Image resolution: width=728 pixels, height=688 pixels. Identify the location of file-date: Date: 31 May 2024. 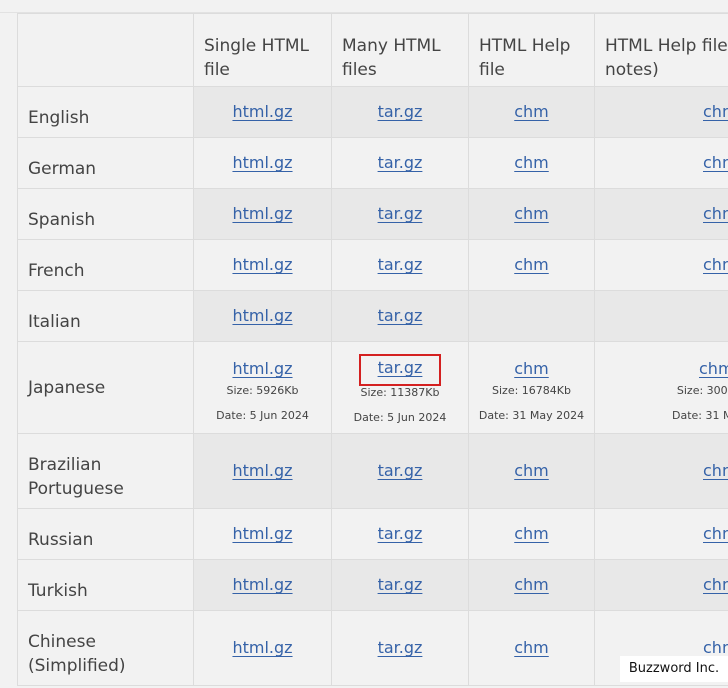
(531, 415).